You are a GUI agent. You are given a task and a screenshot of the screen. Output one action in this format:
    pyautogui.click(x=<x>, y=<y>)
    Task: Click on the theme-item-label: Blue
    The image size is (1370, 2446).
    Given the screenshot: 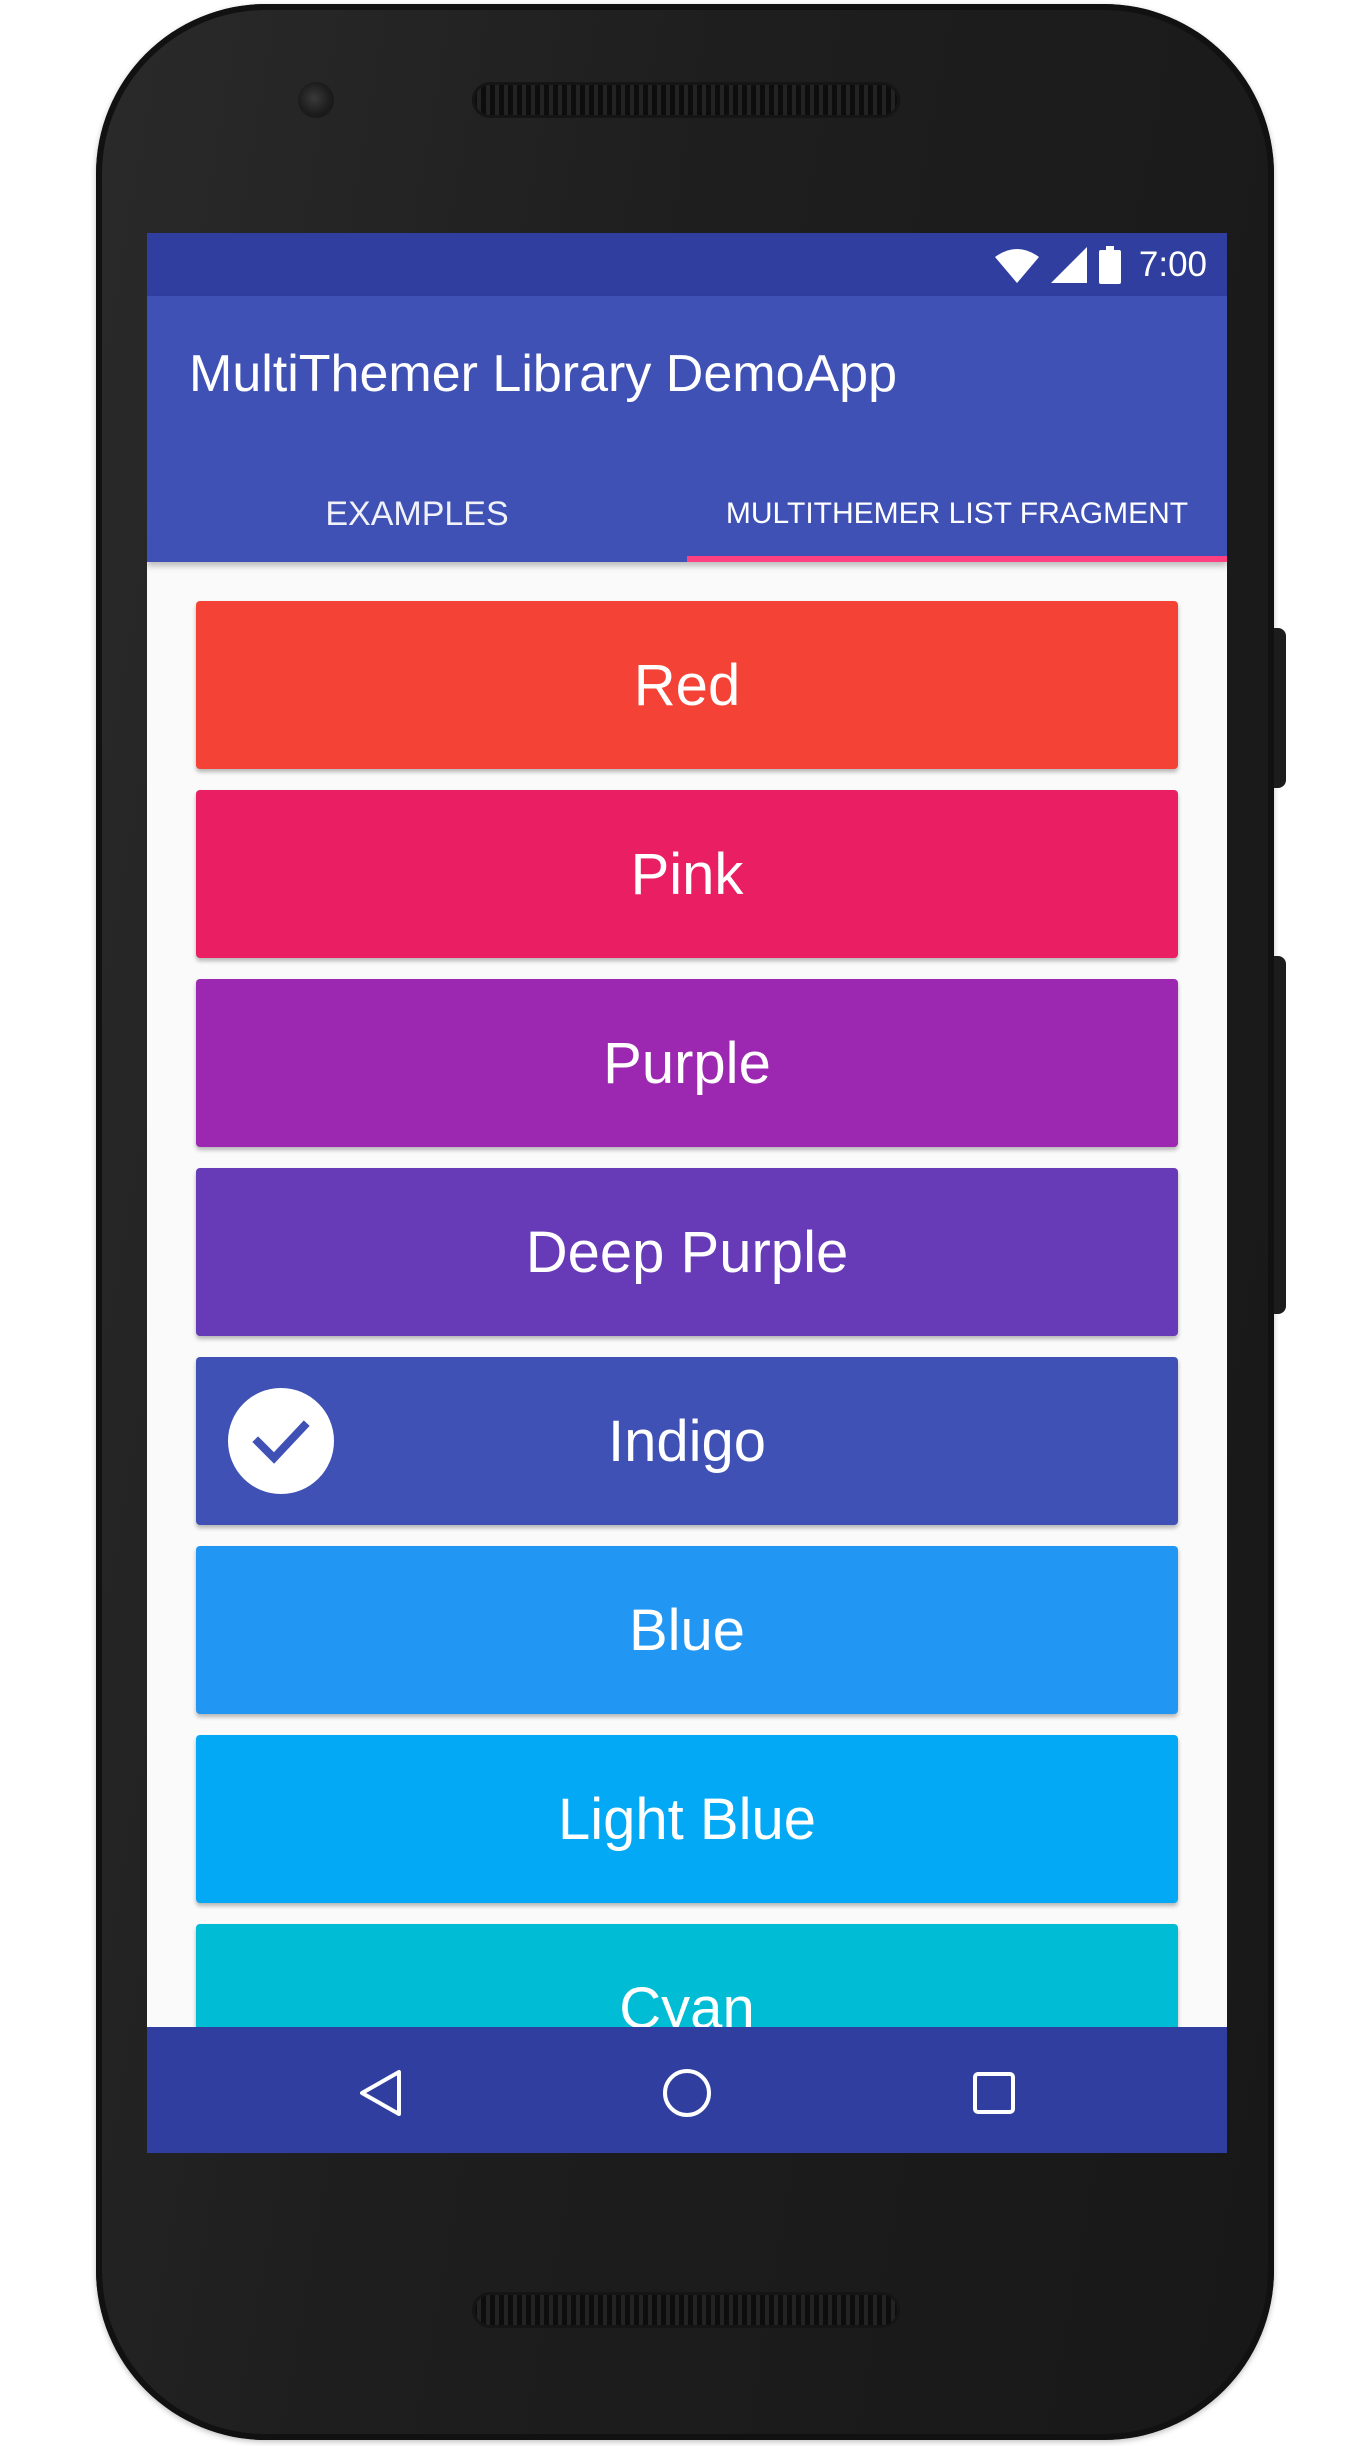 What is the action you would take?
    pyautogui.click(x=687, y=1630)
    